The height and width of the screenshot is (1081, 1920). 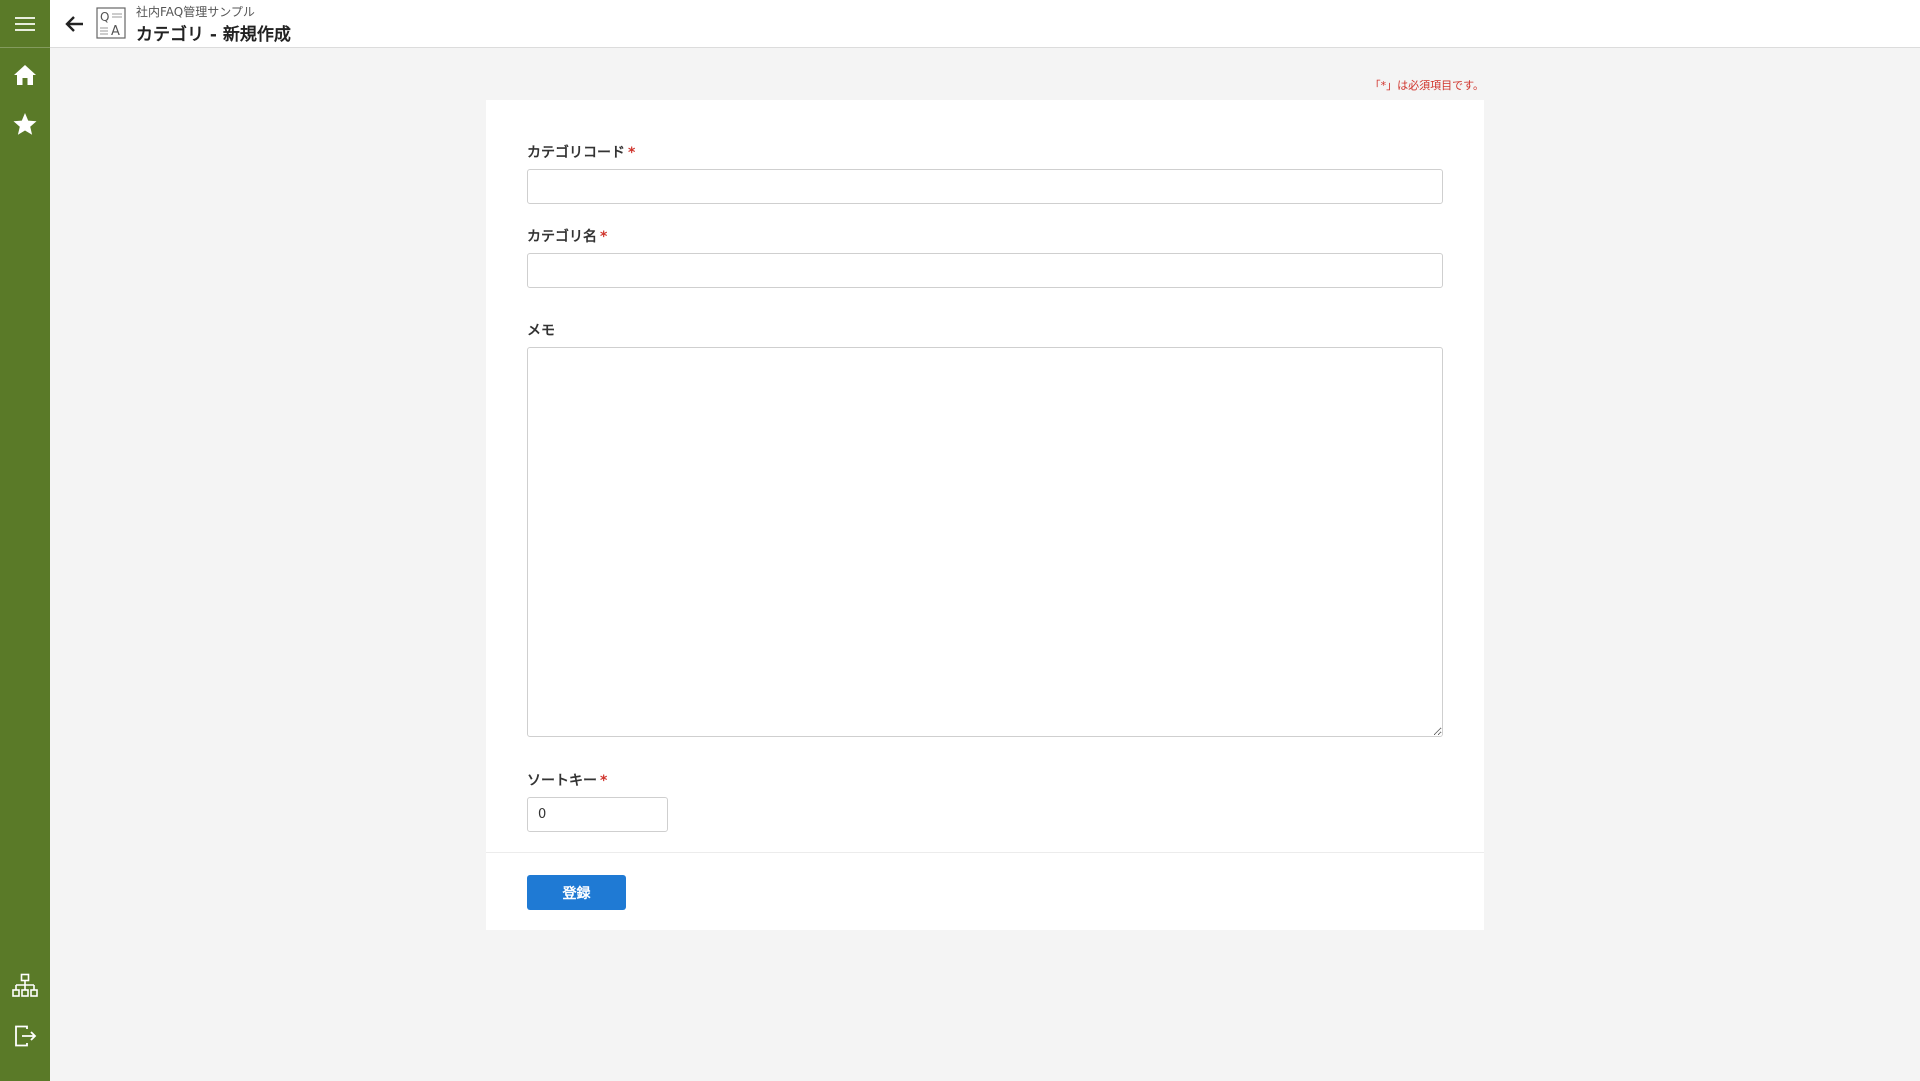 I want to click on sitemap-icon, so click(x=25, y=985).